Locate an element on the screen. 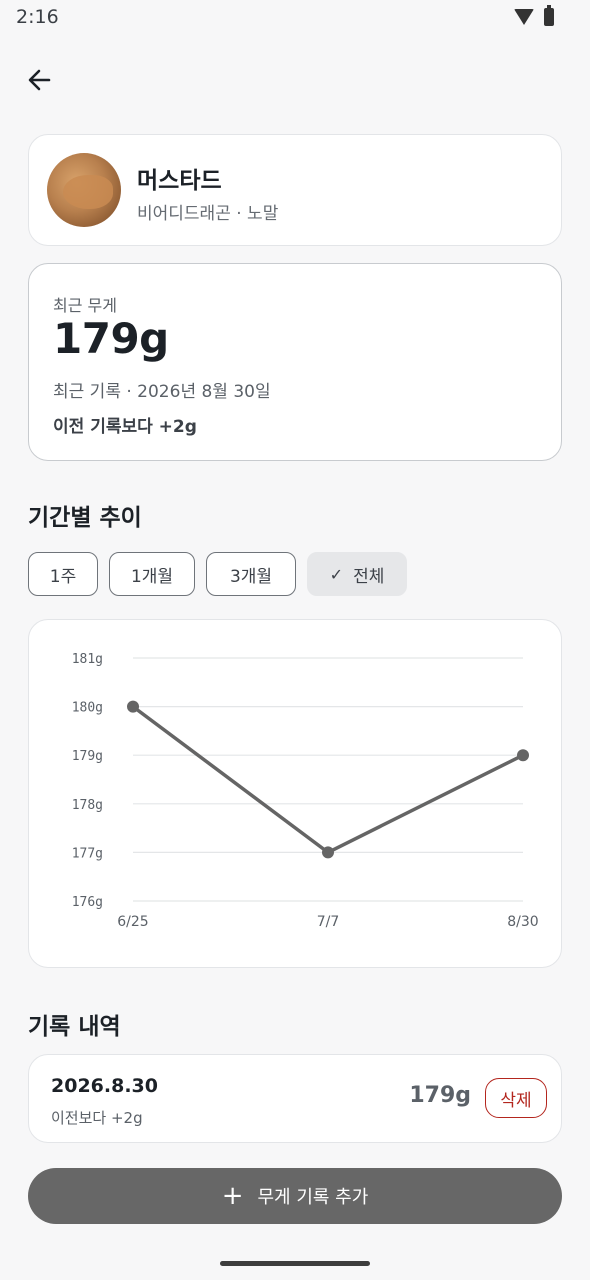 This screenshot has width=590, height=1280. chip-label: 3개월 is located at coordinates (251, 576).